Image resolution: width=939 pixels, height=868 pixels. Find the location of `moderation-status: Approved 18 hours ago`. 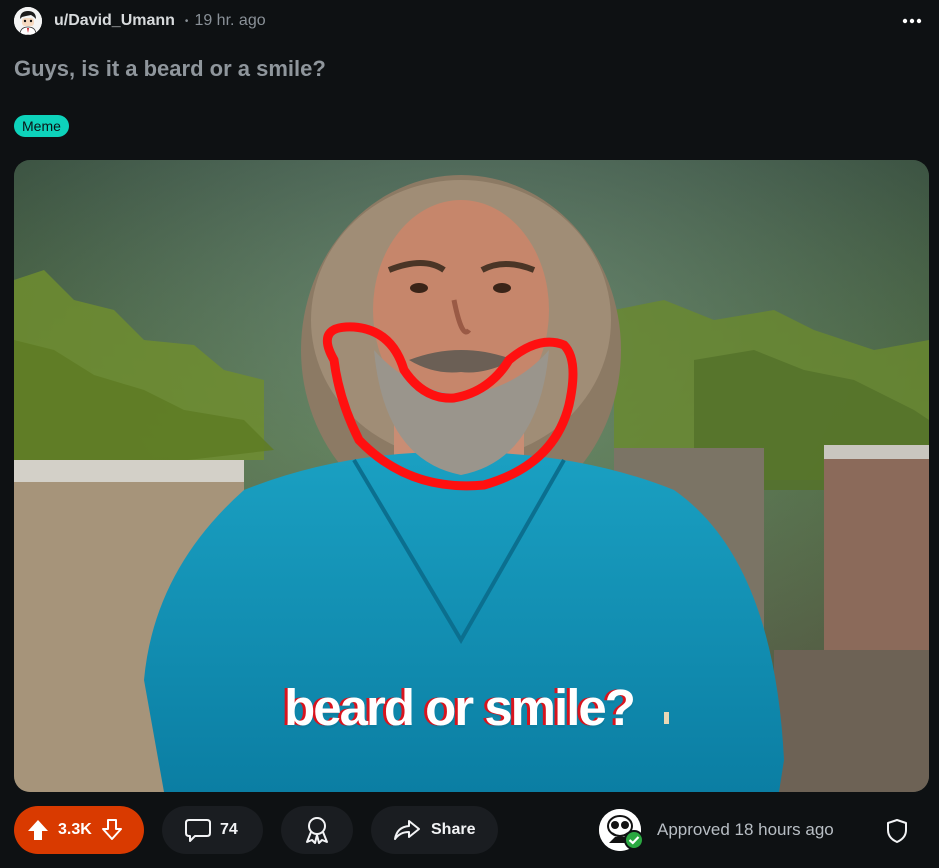

moderation-status: Approved 18 hours ago is located at coordinates (716, 830).